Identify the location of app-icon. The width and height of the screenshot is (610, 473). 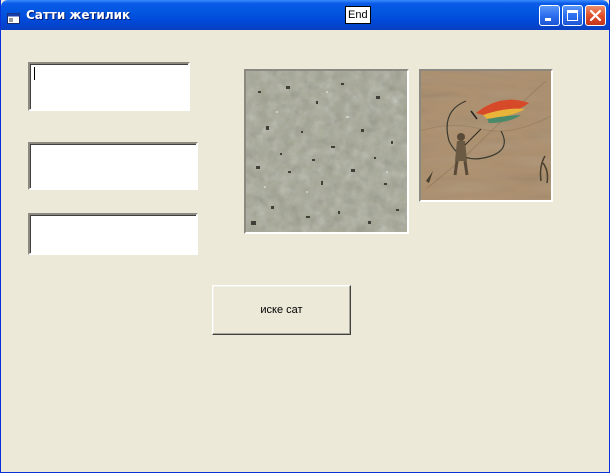
(13, 16).